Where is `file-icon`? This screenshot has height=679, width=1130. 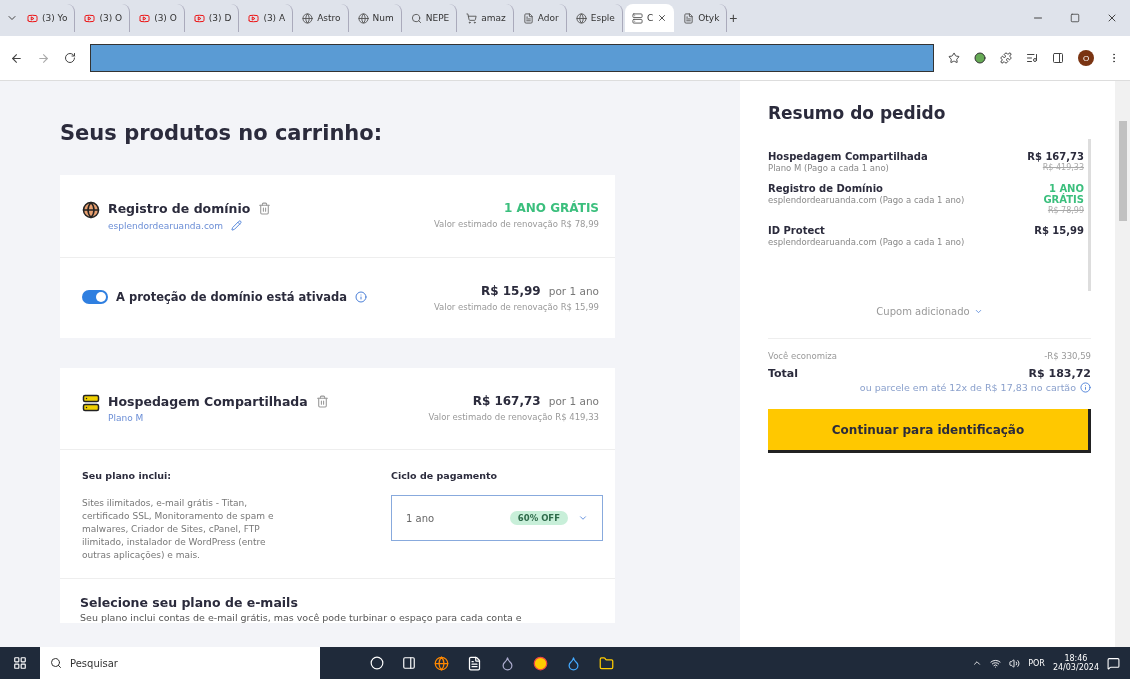 file-icon is located at coordinates (474, 663).